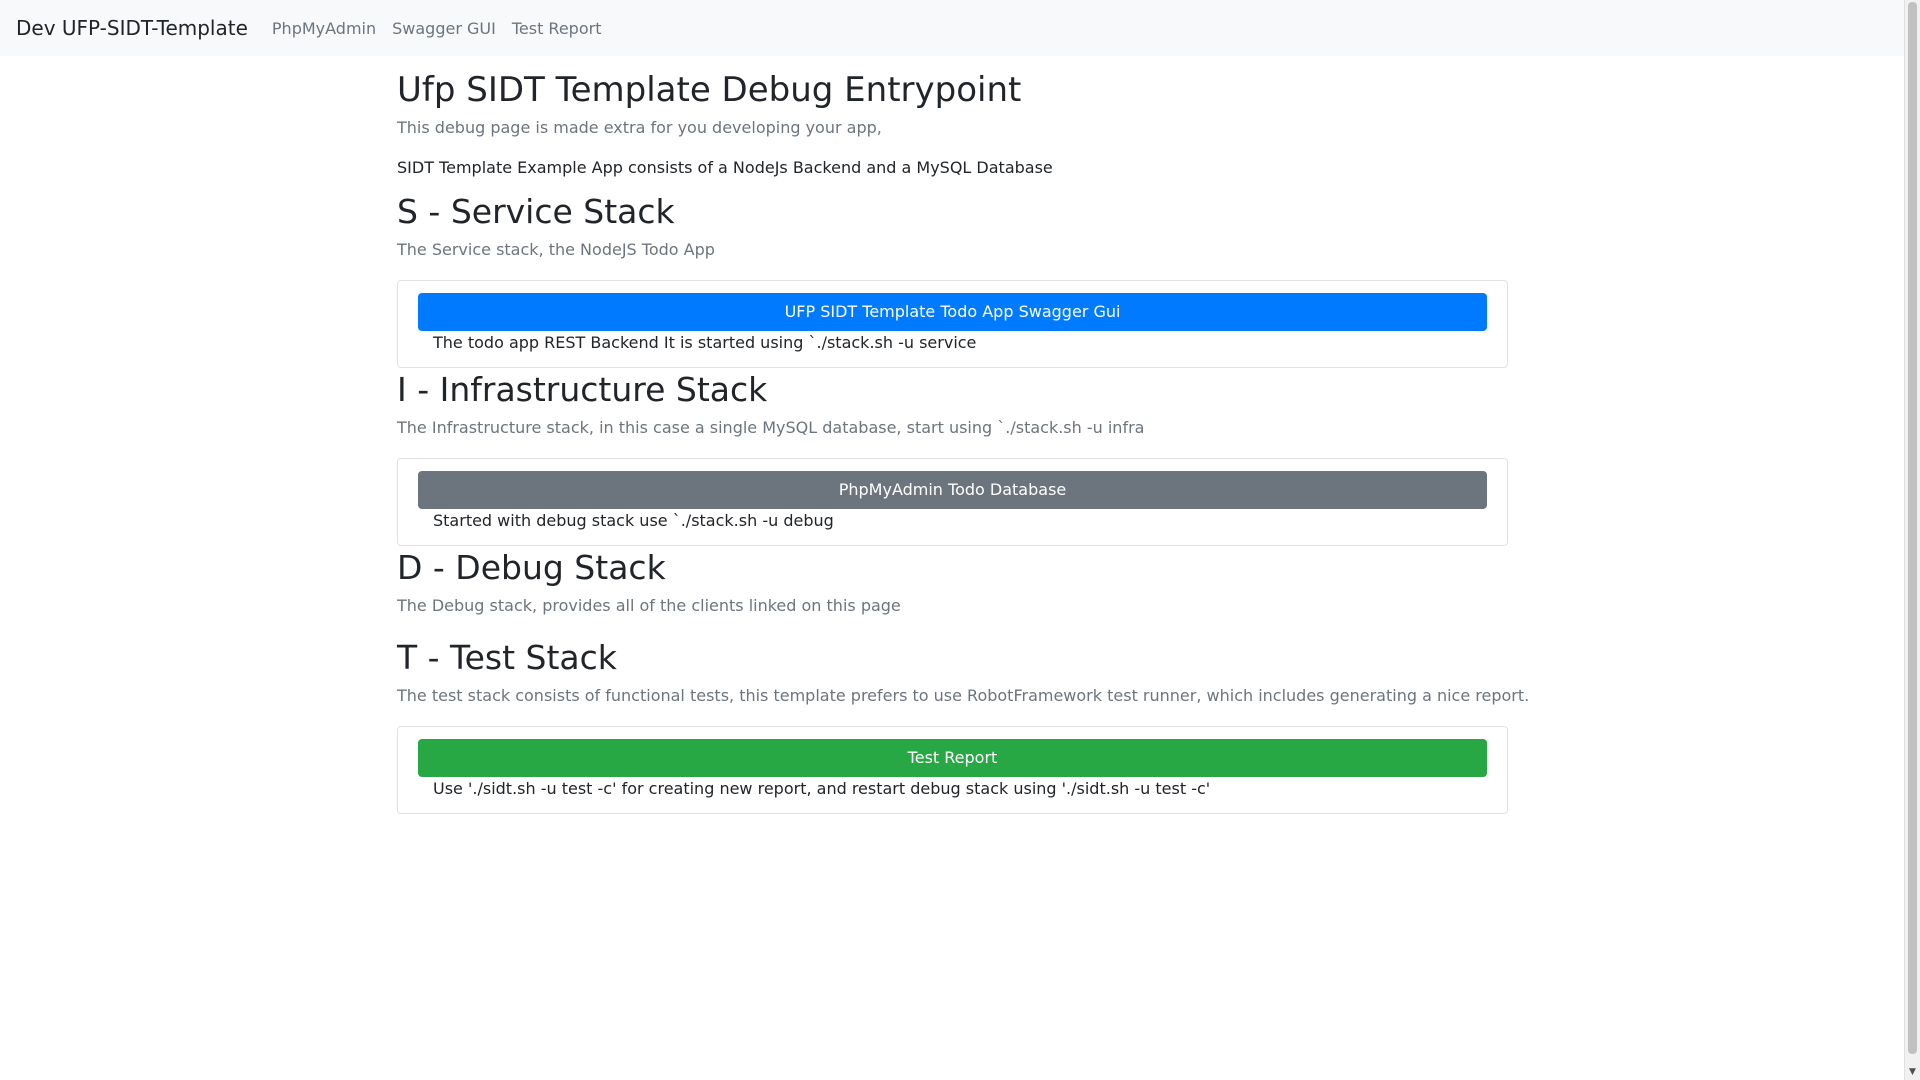 The height and width of the screenshot is (1080, 1920). What do you see at coordinates (1912, 528) in the screenshot?
I see `scrollbar-thumb` at bounding box center [1912, 528].